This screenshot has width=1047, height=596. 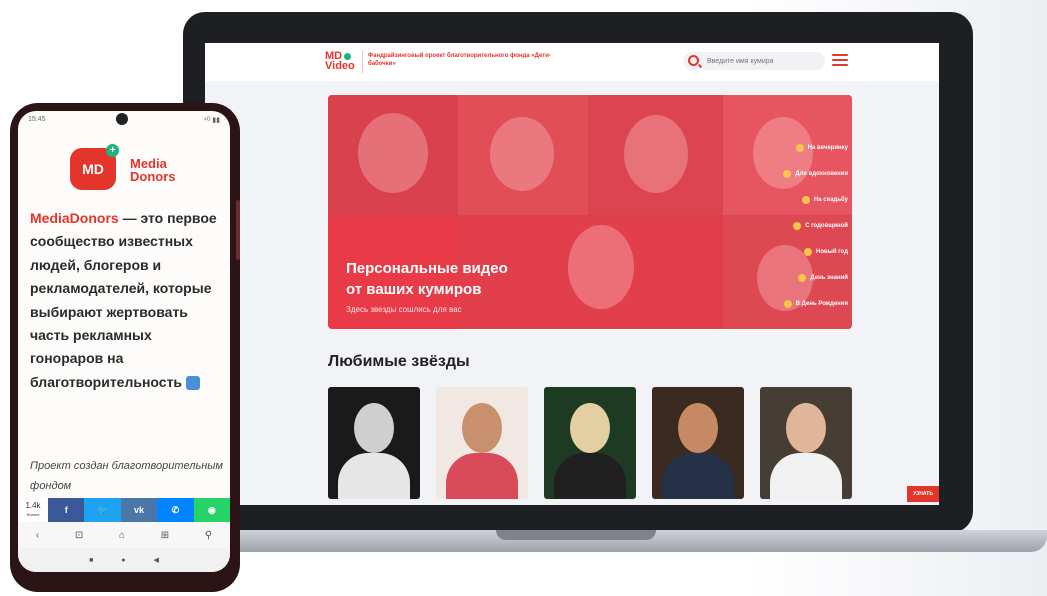 What do you see at coordinates (399, 361) in the screenshot?
I see `section-title: Любимые звёзды` at bounding box center [399, 361].